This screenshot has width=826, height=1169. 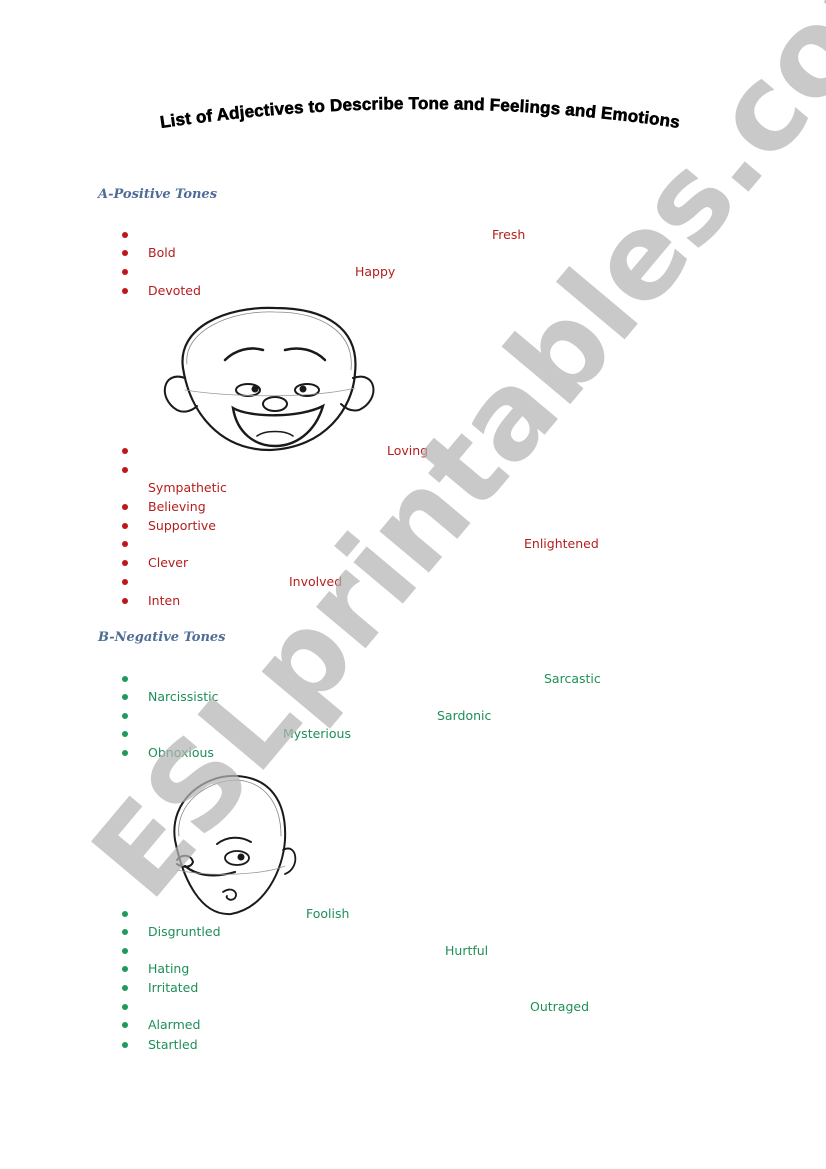 What do you see at coordinates (413, 734) in the screenshot?
I see `list-item: Mysterious` at bounding box center [413, 734].